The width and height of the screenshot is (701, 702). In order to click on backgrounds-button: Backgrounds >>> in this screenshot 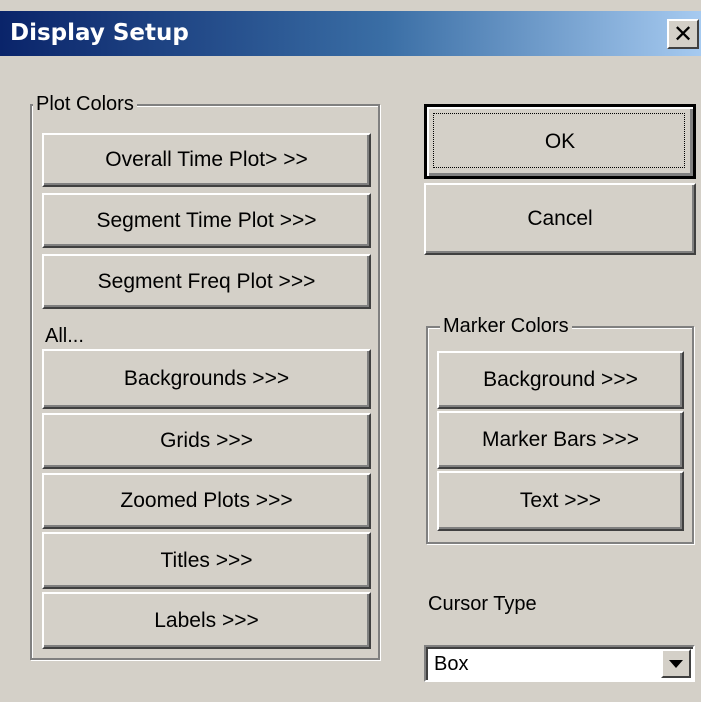, I will do `click(206, 379)`.